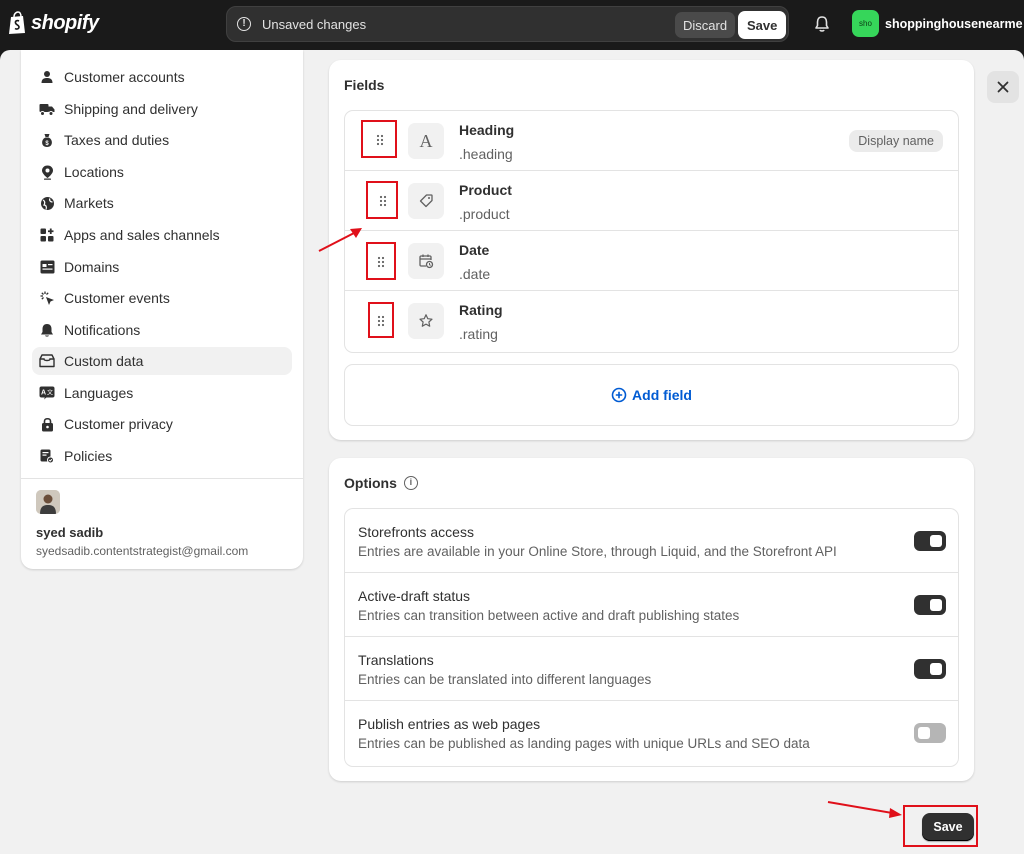  I want to click on sidebar-item-customer-privacy: Customer privacy, so click(162, 424).